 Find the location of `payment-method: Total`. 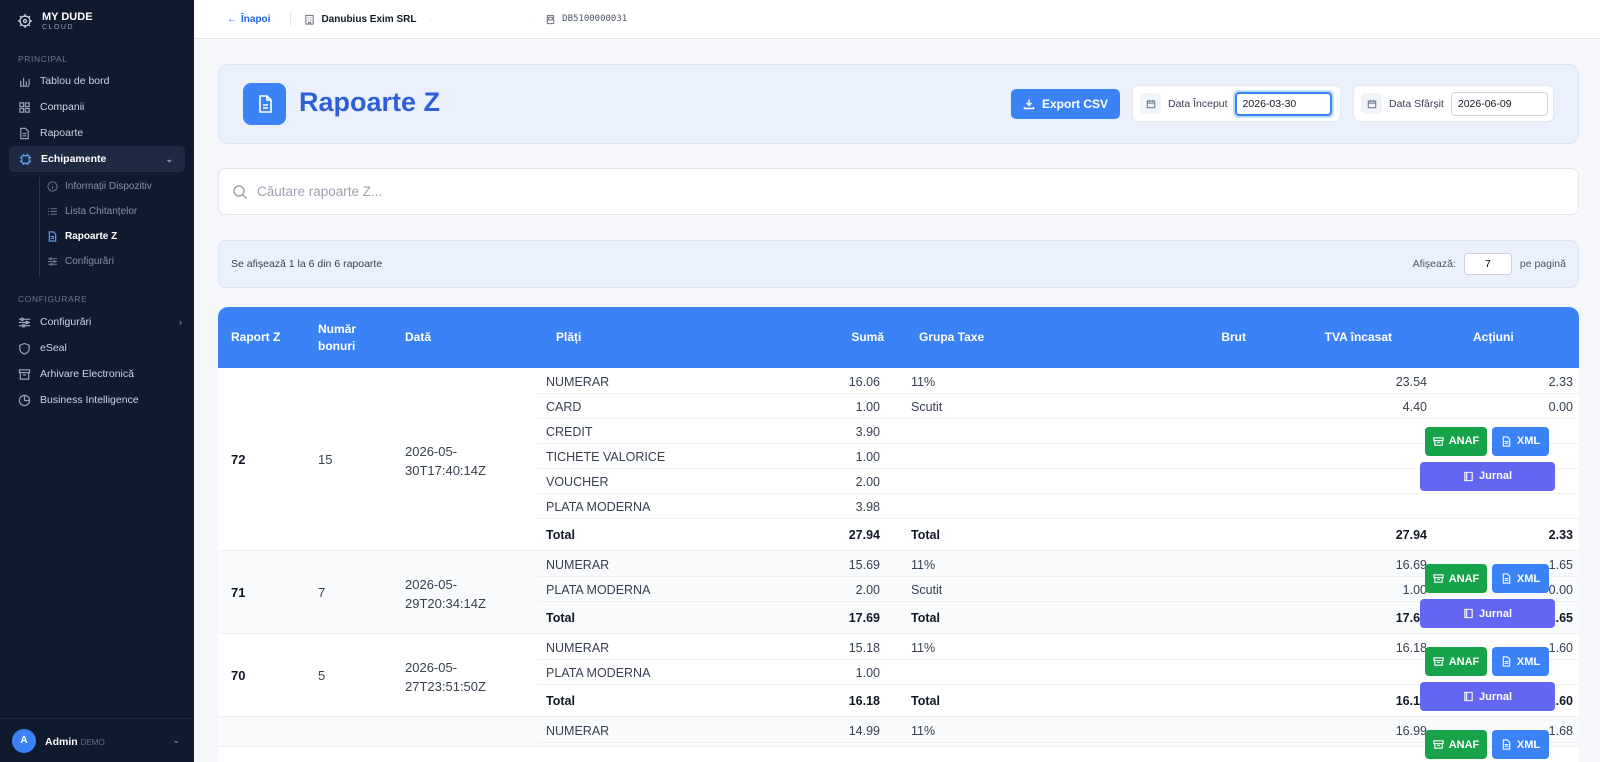

payment-method: Total is located at coordinates (560, 701).